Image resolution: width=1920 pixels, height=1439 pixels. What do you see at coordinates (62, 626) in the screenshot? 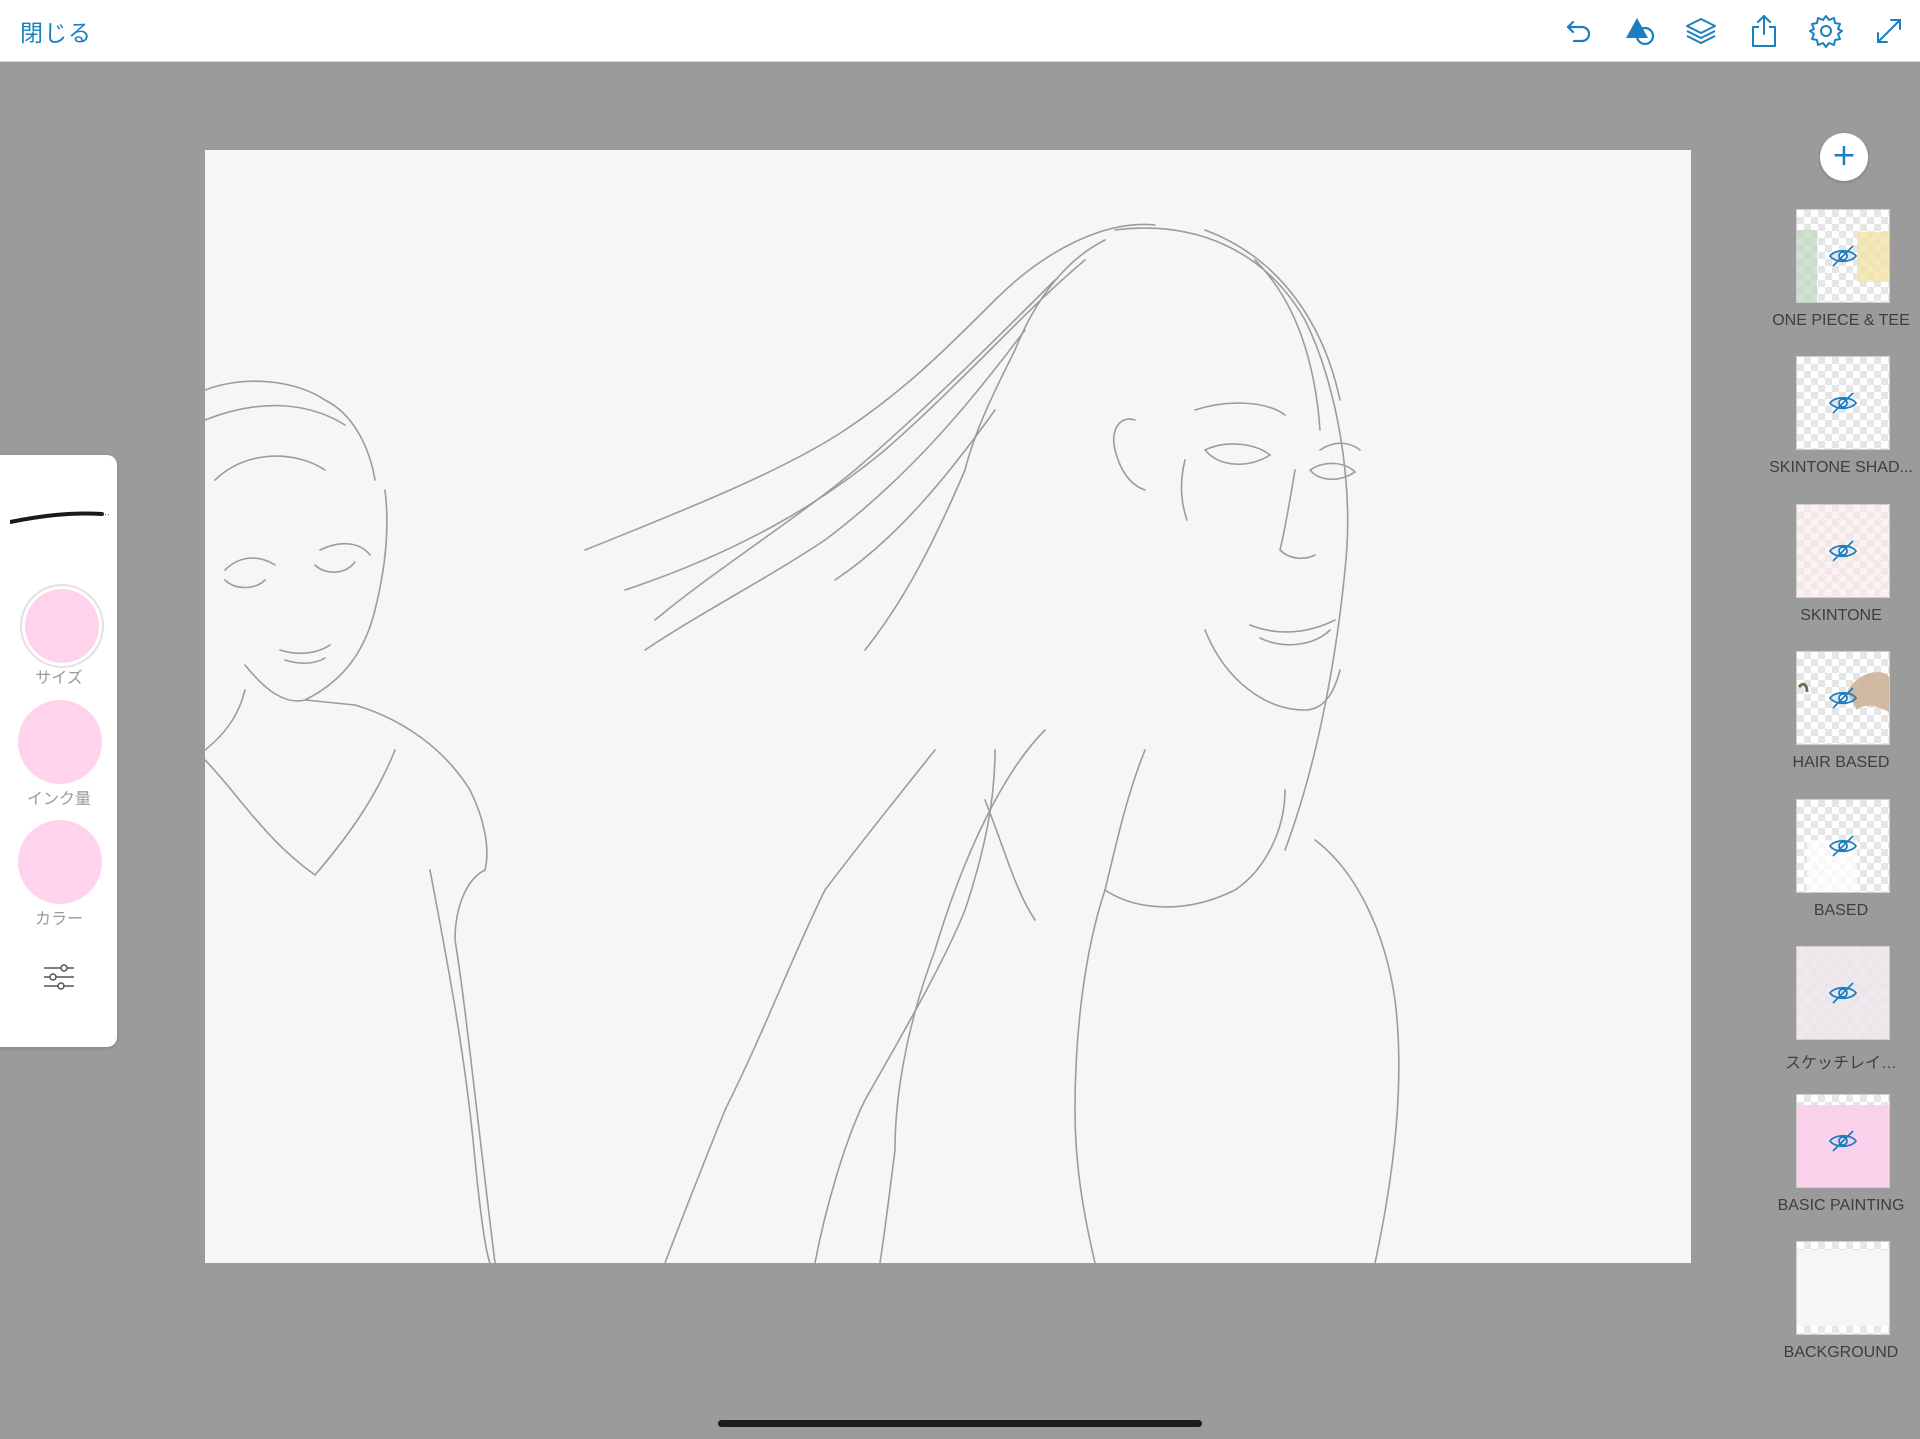
I see `brush-size-swatch` at bounding box center [62, 626].